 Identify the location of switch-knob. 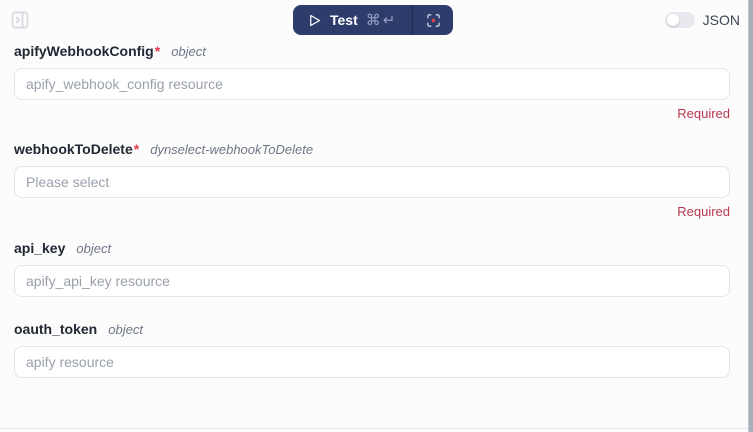
(672, 20).